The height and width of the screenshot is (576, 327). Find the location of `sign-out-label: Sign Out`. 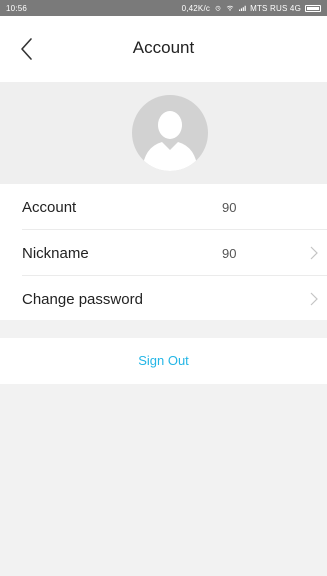

sign-out-label: Sign Out is located at coordinates (163, 360).